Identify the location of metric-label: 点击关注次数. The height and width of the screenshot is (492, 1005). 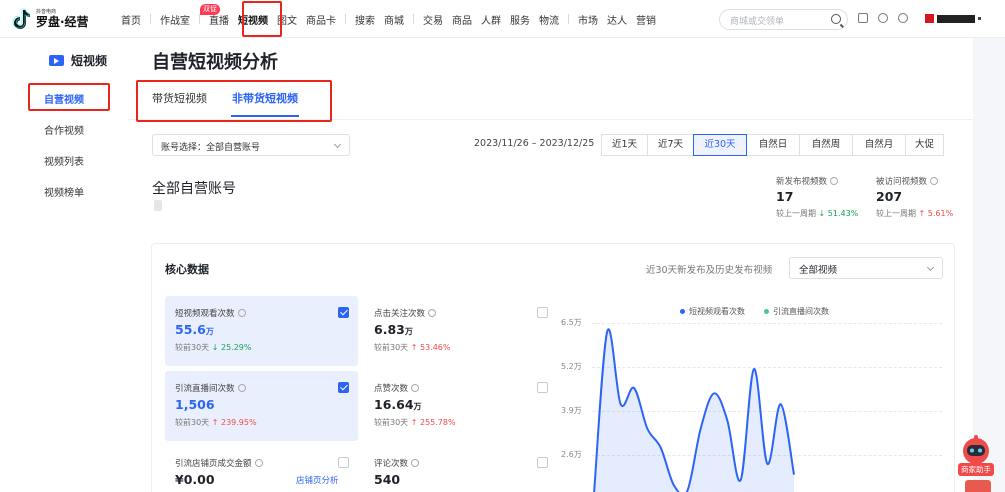
(405, 313).